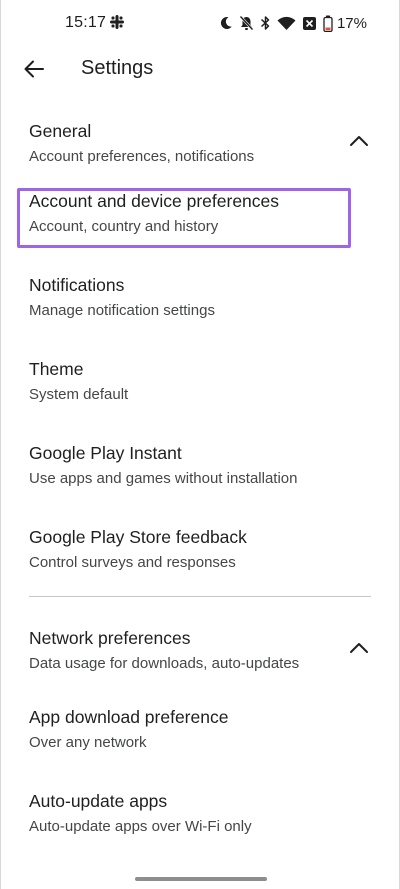 This screenshot has height=889, width=400. I want to click on item-title: Google Play Store feedback, so click(138, 537).